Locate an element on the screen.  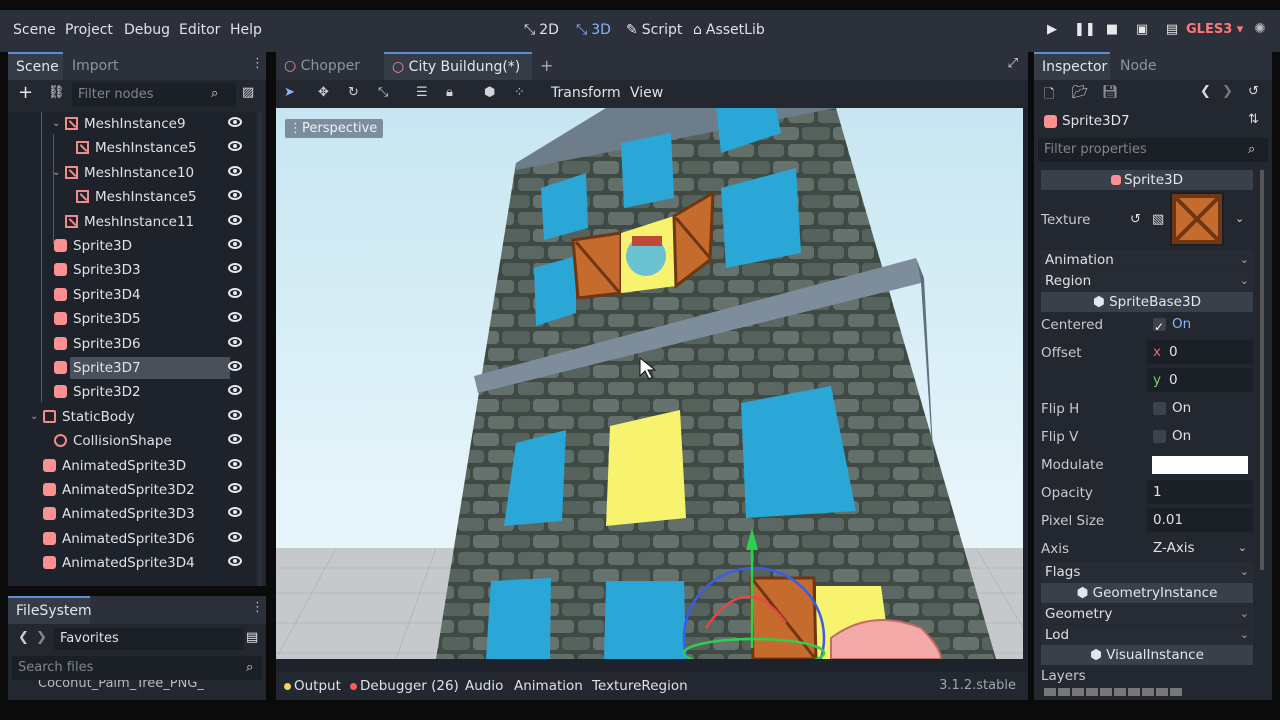
tab-scene: Scene is located at coordinates (35, 66).